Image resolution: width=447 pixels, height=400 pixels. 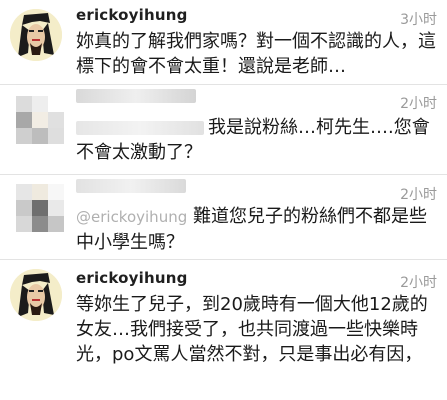 I want to click on comment-text: @erickoyihung 難道您兒子的粉絲們不都是些中小學生嗎？, so click(x=251, y=229).